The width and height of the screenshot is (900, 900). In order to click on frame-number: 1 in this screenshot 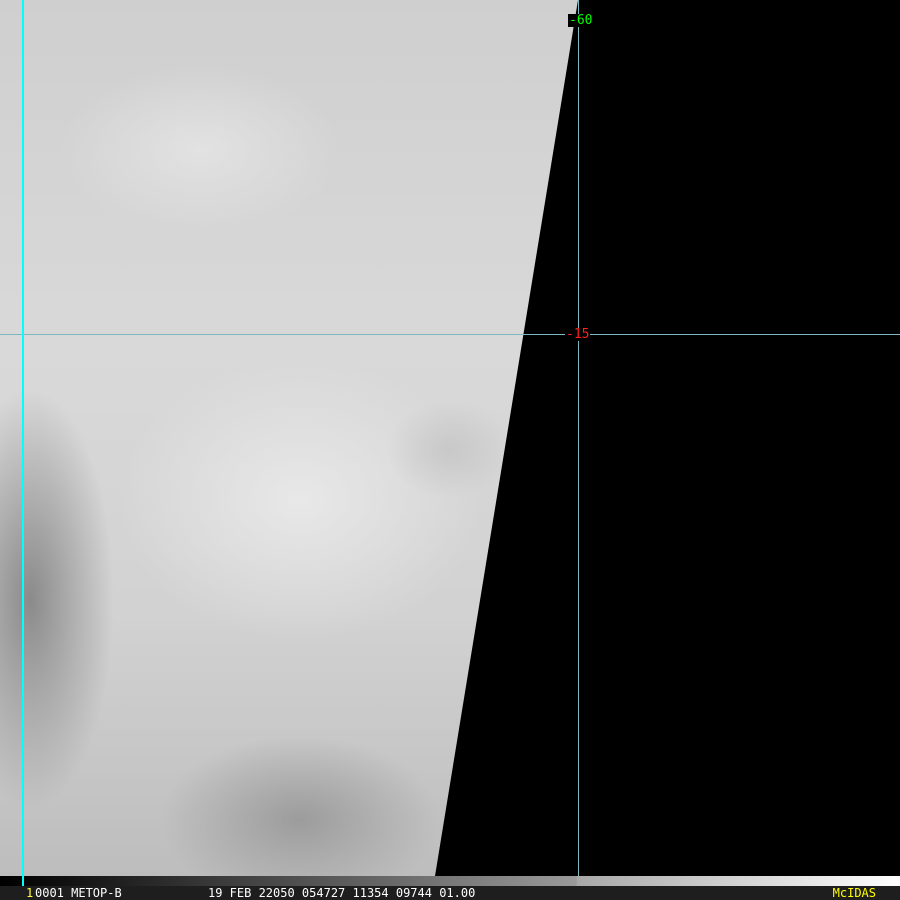, I will do `click(30, 893)`.